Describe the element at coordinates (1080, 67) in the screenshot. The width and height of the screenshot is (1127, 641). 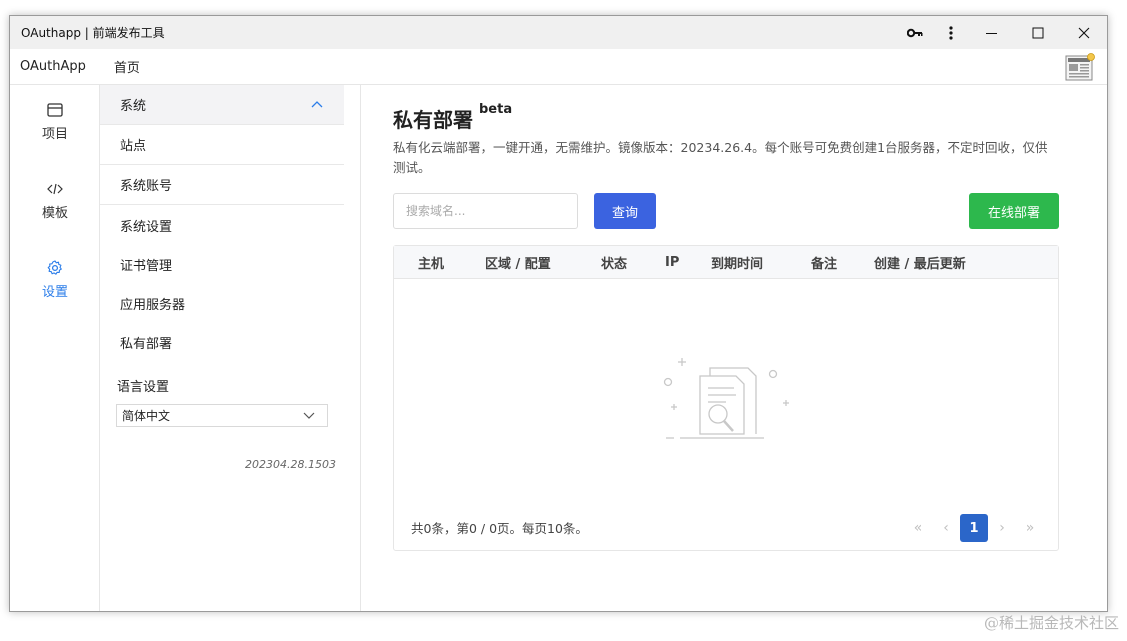
I see `news-icon` at that location.